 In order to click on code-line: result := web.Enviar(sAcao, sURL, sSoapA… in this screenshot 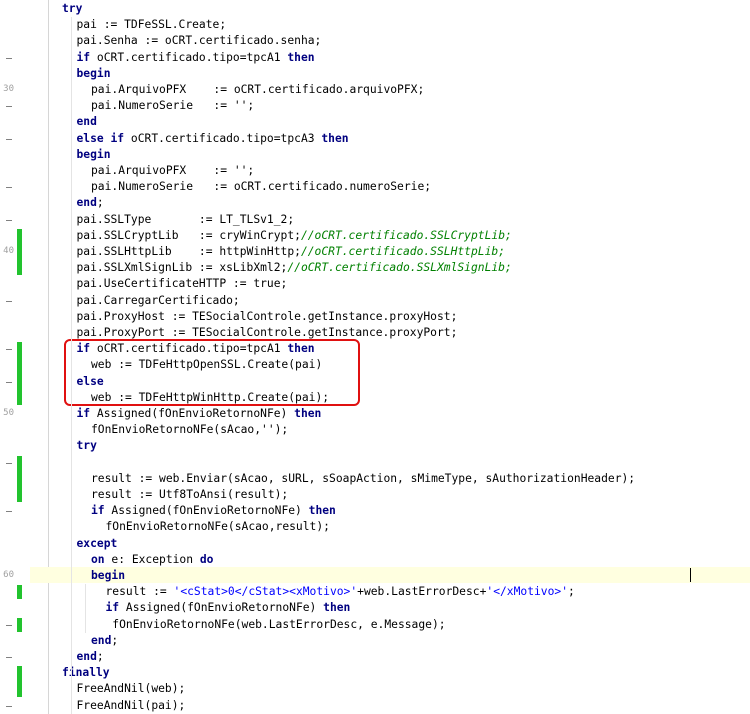, I will do `click(375, 479)`.